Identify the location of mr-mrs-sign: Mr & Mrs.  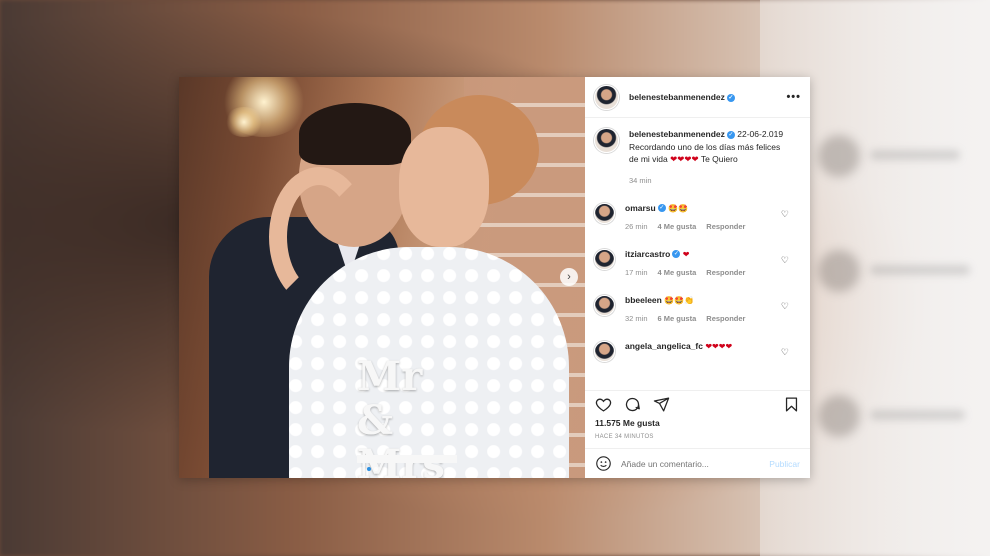
(407, 416).